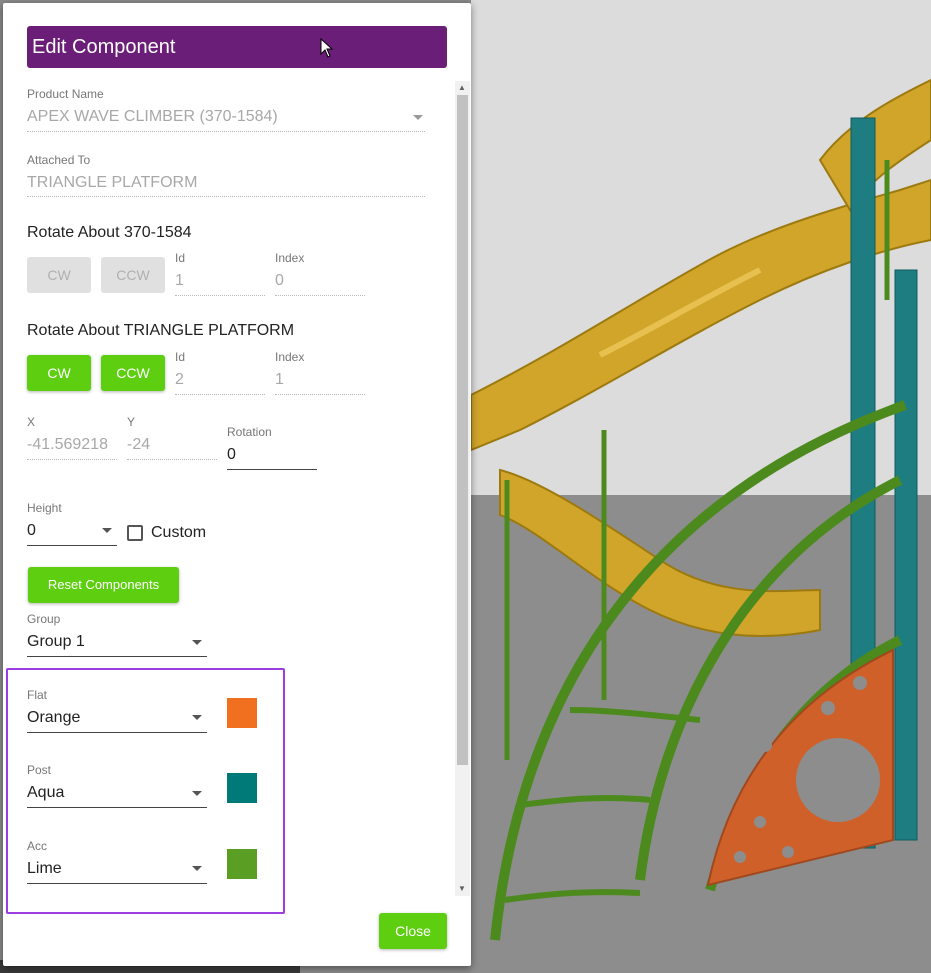 This screenshot has width=931, height=973. What do you see at coordinates (45, 793) in the screenshot?
I see `post-select: Aqua` at bounding box center [45, 793].